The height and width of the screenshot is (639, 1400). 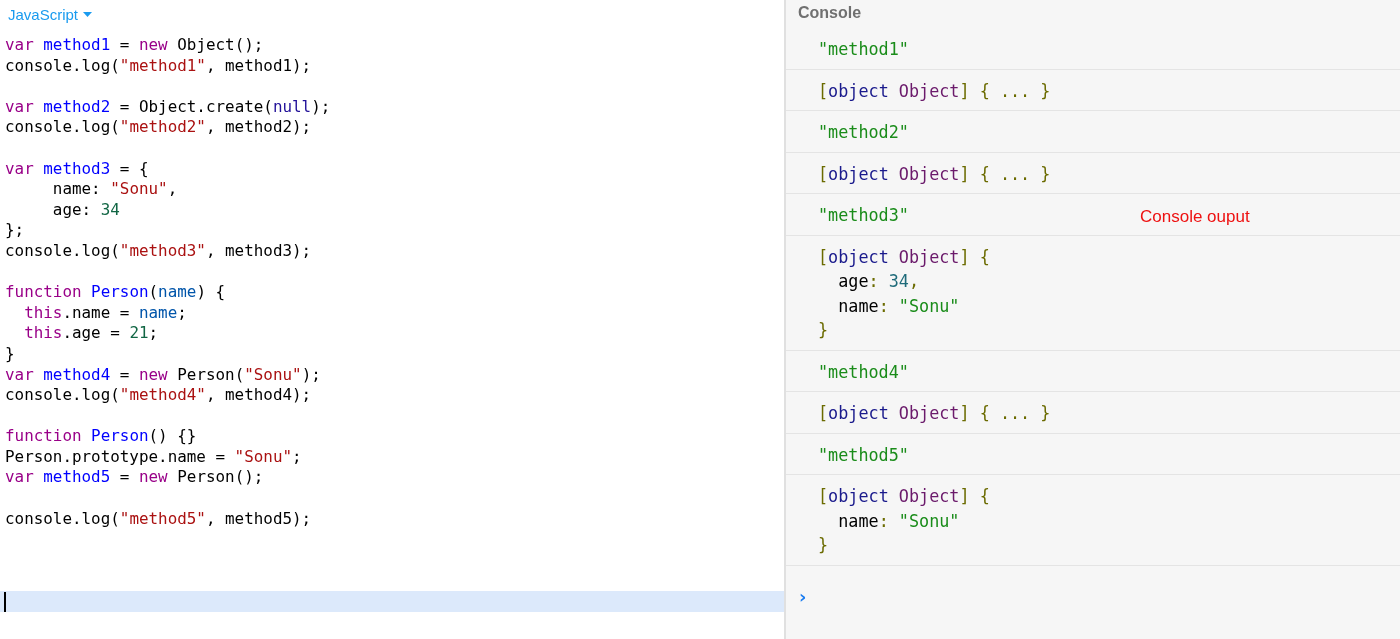 What do you see at coordinates (158, 127) in the screenshot?
I see `code-line: console.log("method2", method2);` at bounding box center [158, 127].